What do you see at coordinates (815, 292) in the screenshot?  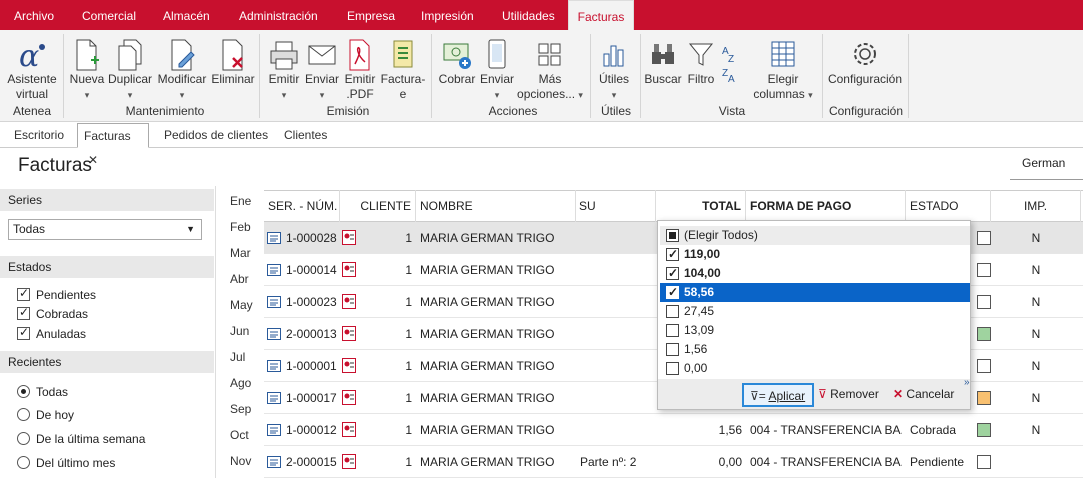 I see `filter-option: 58,56` at bounding box center [815, 292].